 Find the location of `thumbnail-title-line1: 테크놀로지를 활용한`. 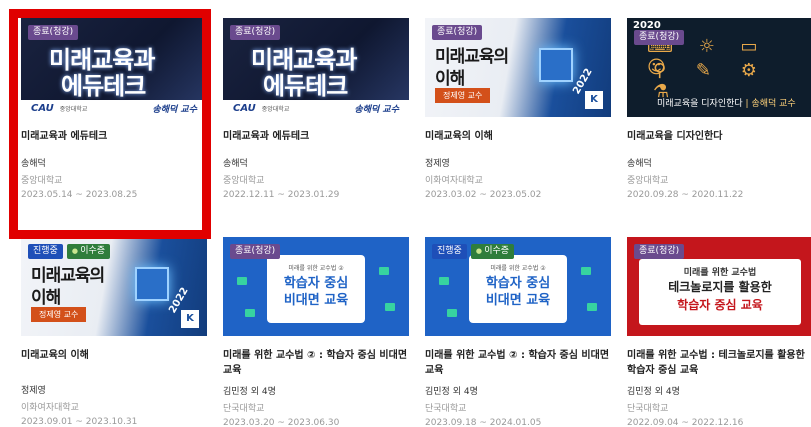

thumbnail-title-line1: 테크놀로지를 활용한 is located at coordinates (720, 287).